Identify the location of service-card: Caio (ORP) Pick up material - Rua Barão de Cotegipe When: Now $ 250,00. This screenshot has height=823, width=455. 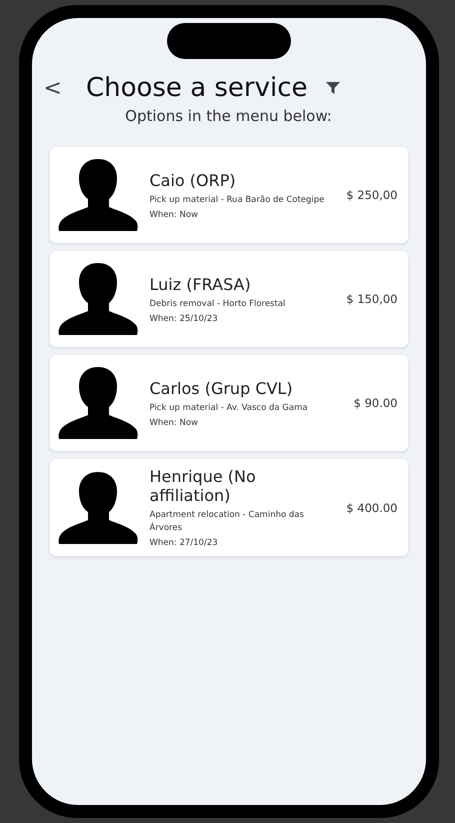
(229, 195).